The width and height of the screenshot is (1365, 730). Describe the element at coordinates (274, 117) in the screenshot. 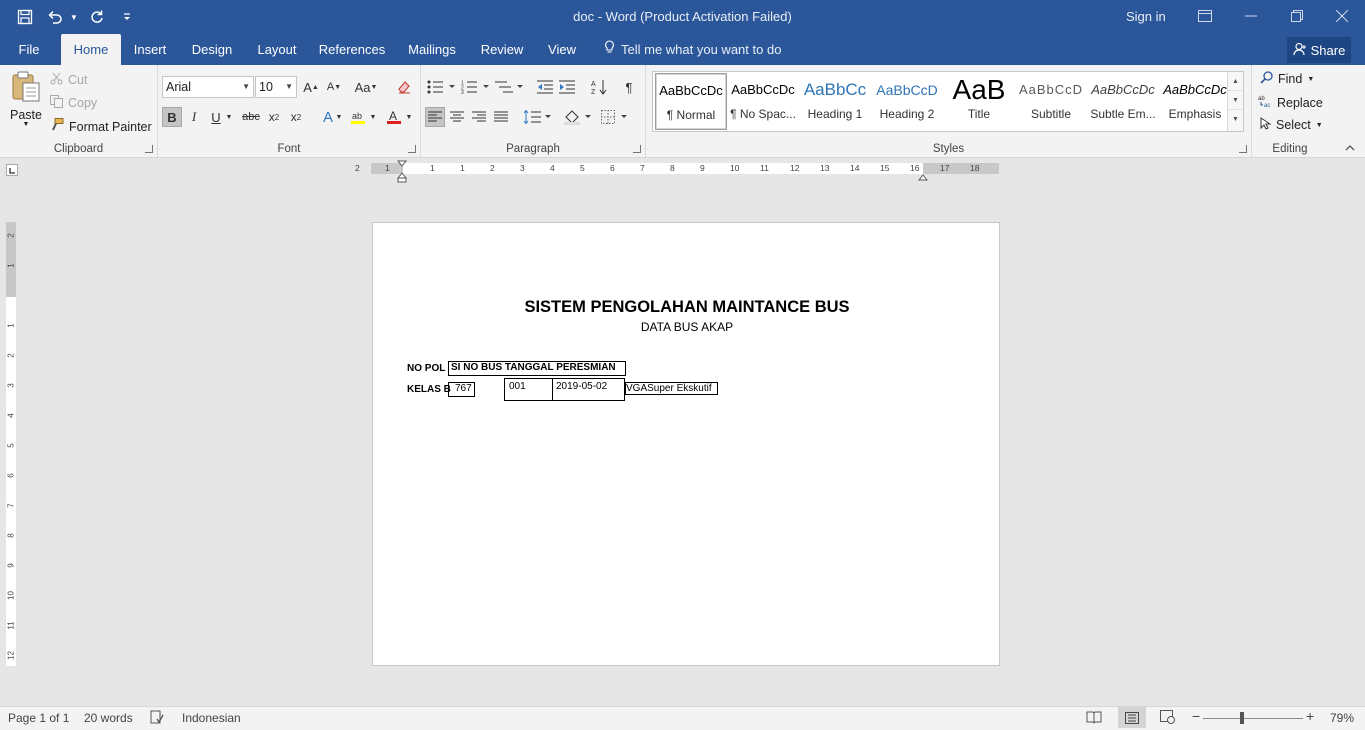

I see `subscript-icon: x2` at that location.